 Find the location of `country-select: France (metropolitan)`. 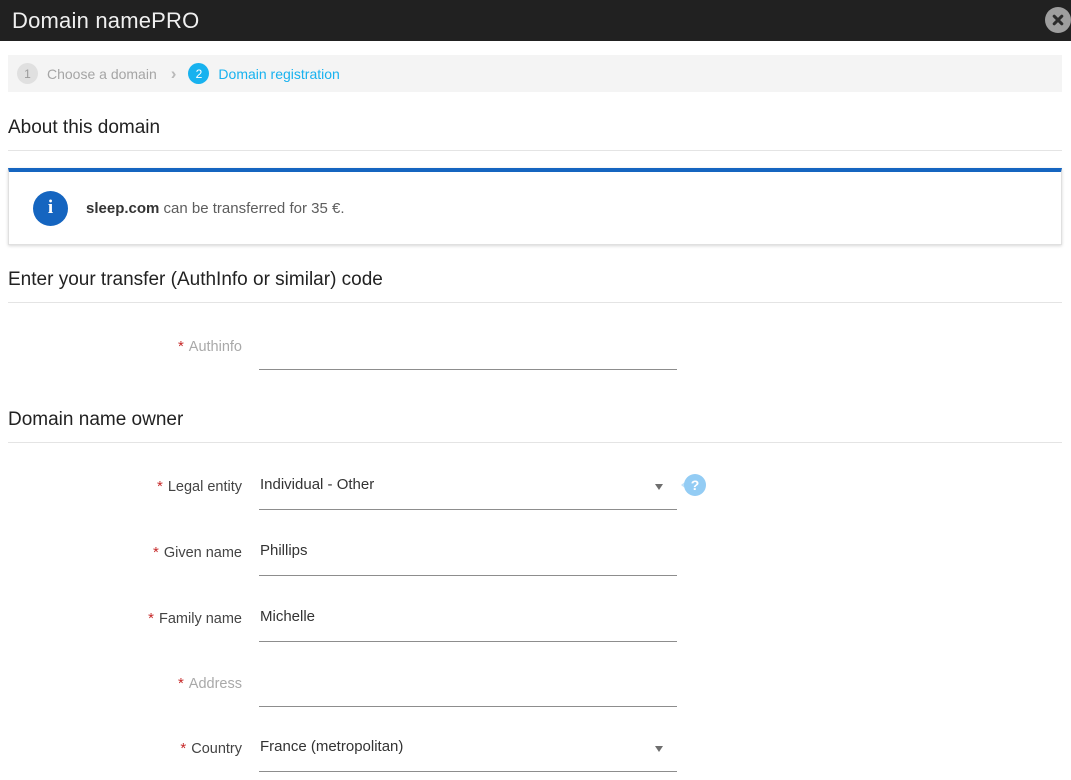

country-select: France (metropolitan) is located at coordinates (468, 752).